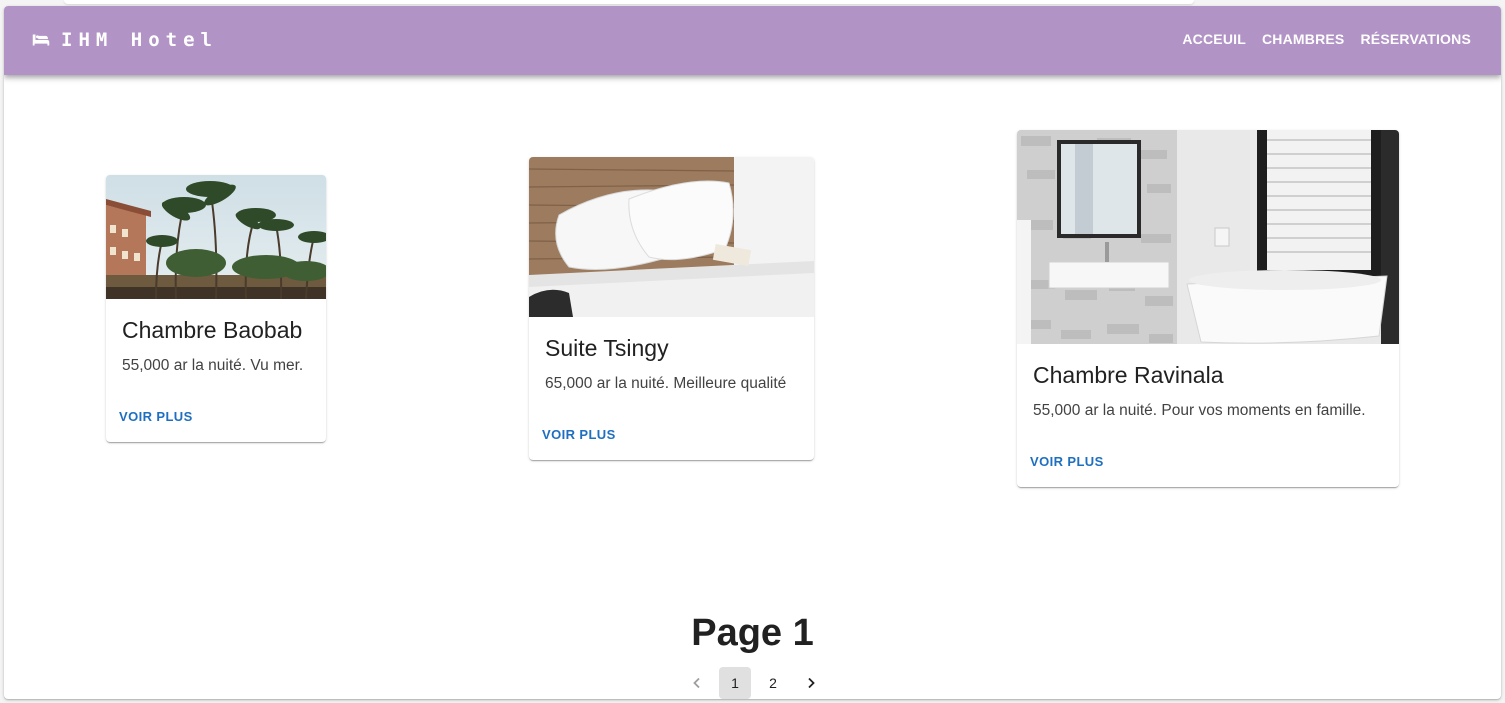  I want to click on room-description: 55,000 ar la nuité. Vu mer., so click(213, 365).